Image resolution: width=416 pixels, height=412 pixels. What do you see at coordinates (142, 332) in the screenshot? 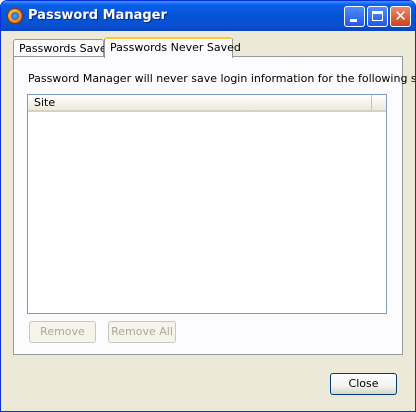
I see `remove-all-button: Remove All` at bounding box center [142, 332].